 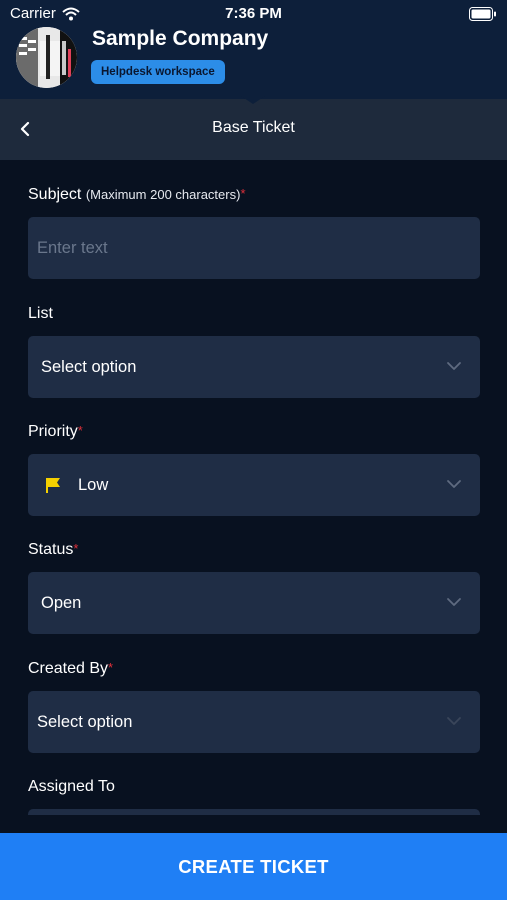 I want to click on list-label: List, so click(x=40, y=314).